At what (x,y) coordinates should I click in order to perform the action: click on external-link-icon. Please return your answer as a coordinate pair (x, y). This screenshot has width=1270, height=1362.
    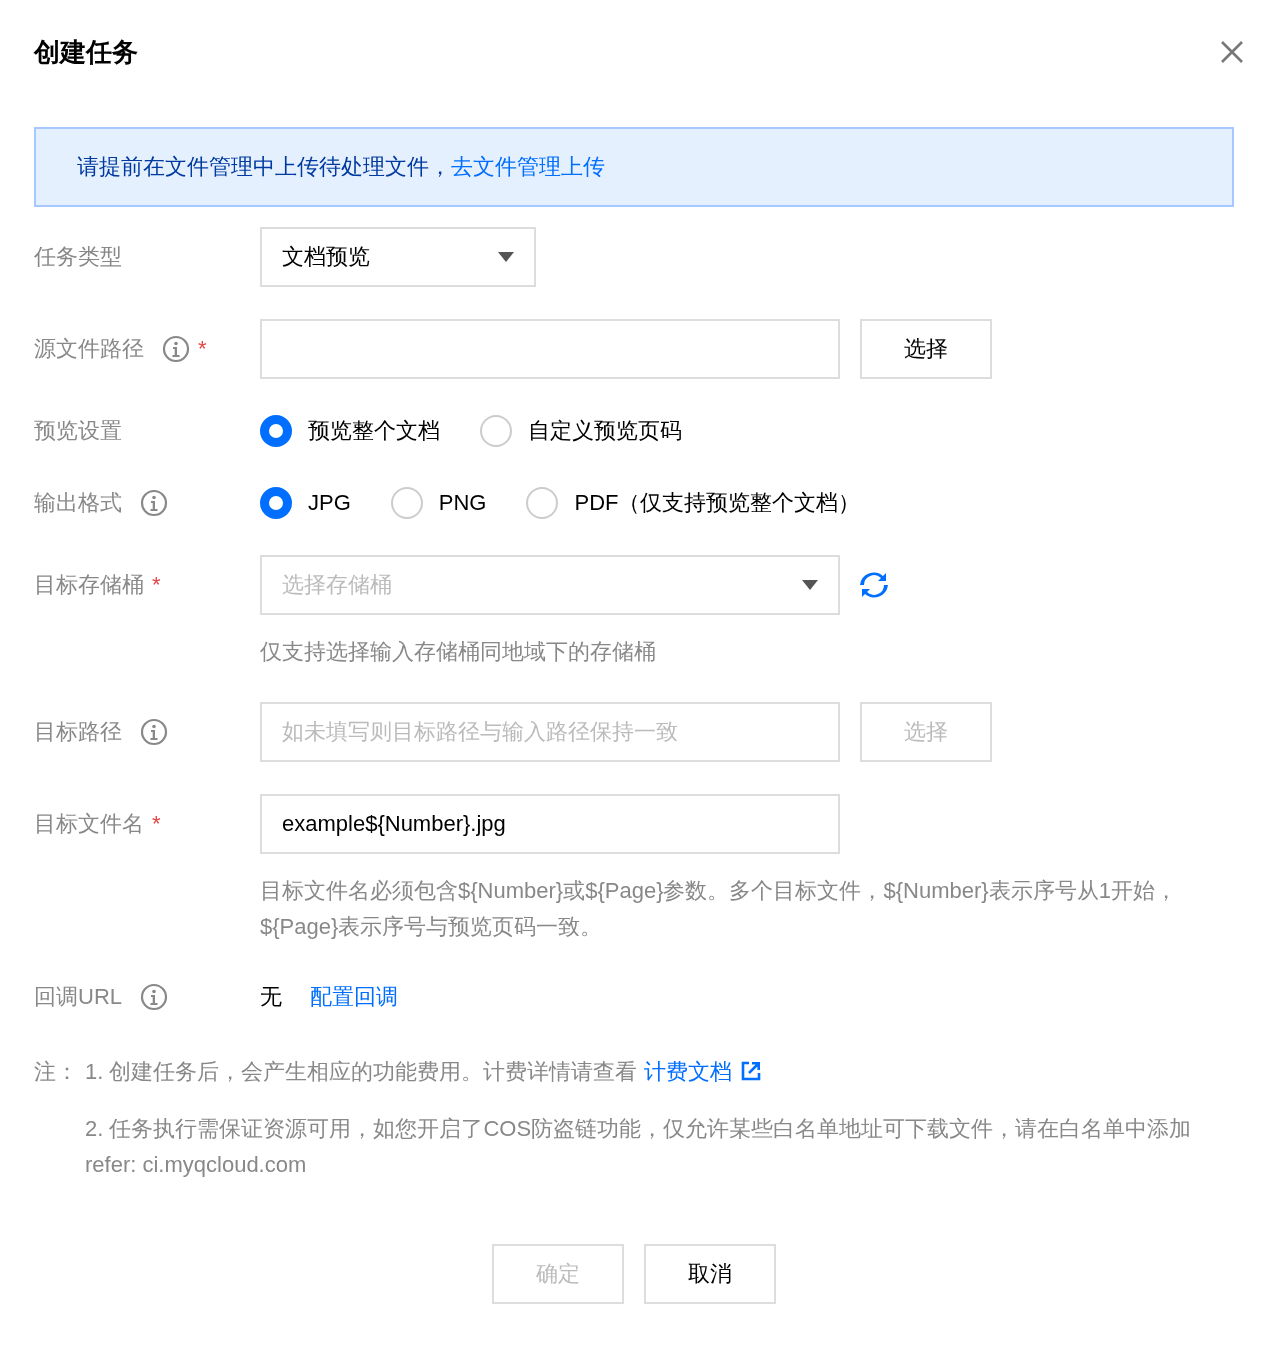
    Looking at the image, I should click on (750, 1071).